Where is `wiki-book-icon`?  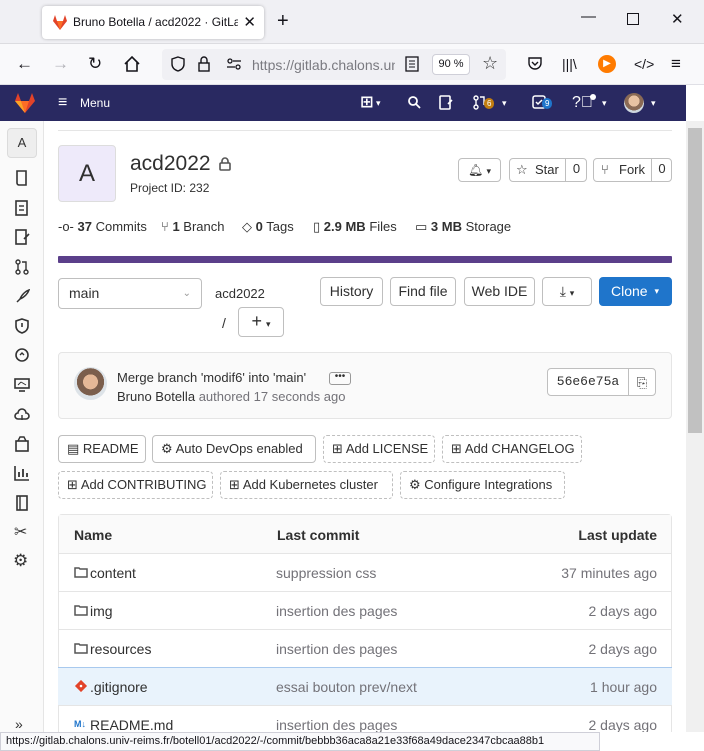 wiki-book-icon is located at coordinates (22, 503).